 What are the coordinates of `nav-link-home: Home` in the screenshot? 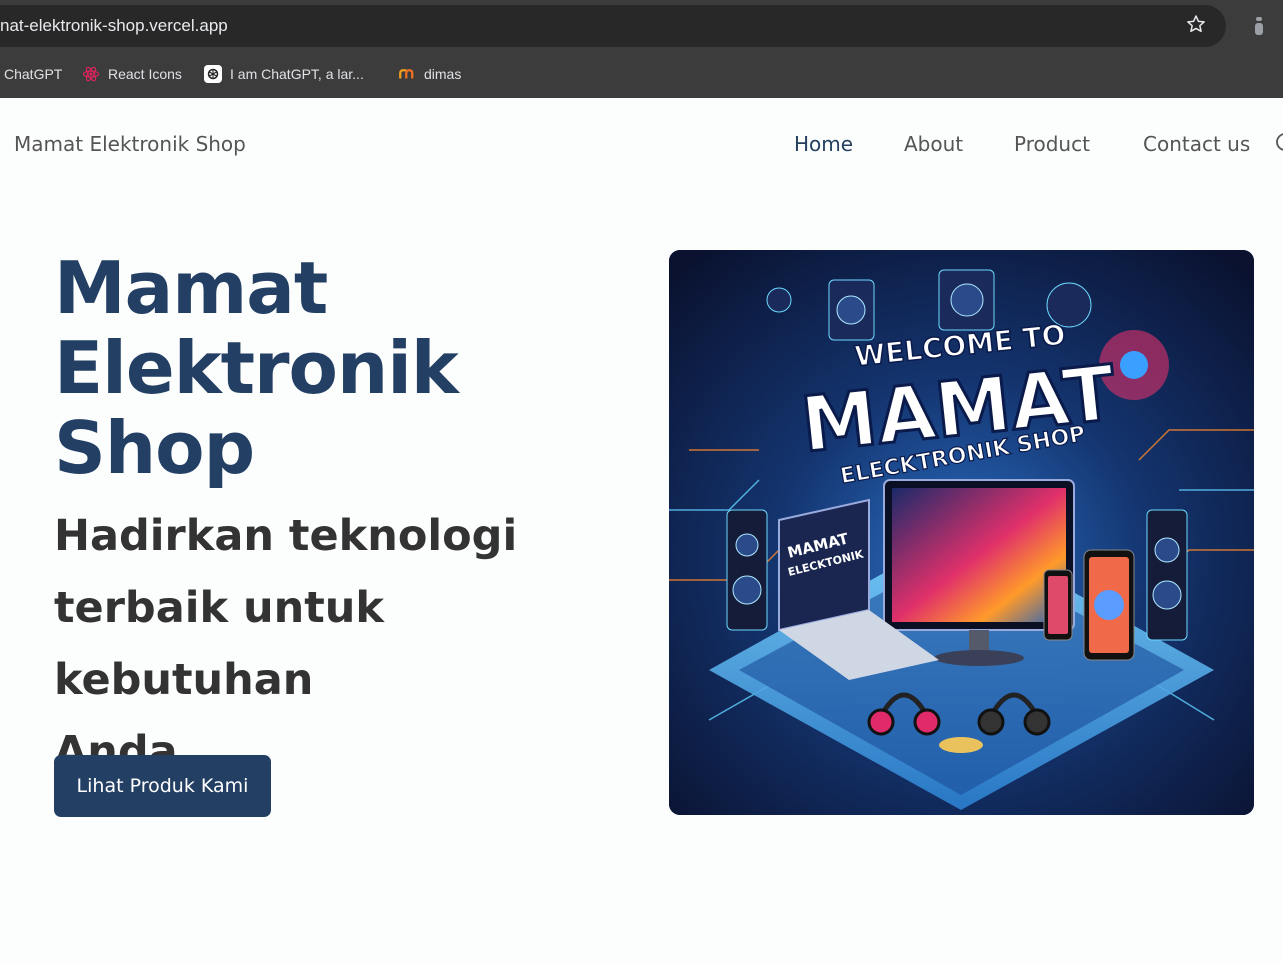 It's located at (823, 144).